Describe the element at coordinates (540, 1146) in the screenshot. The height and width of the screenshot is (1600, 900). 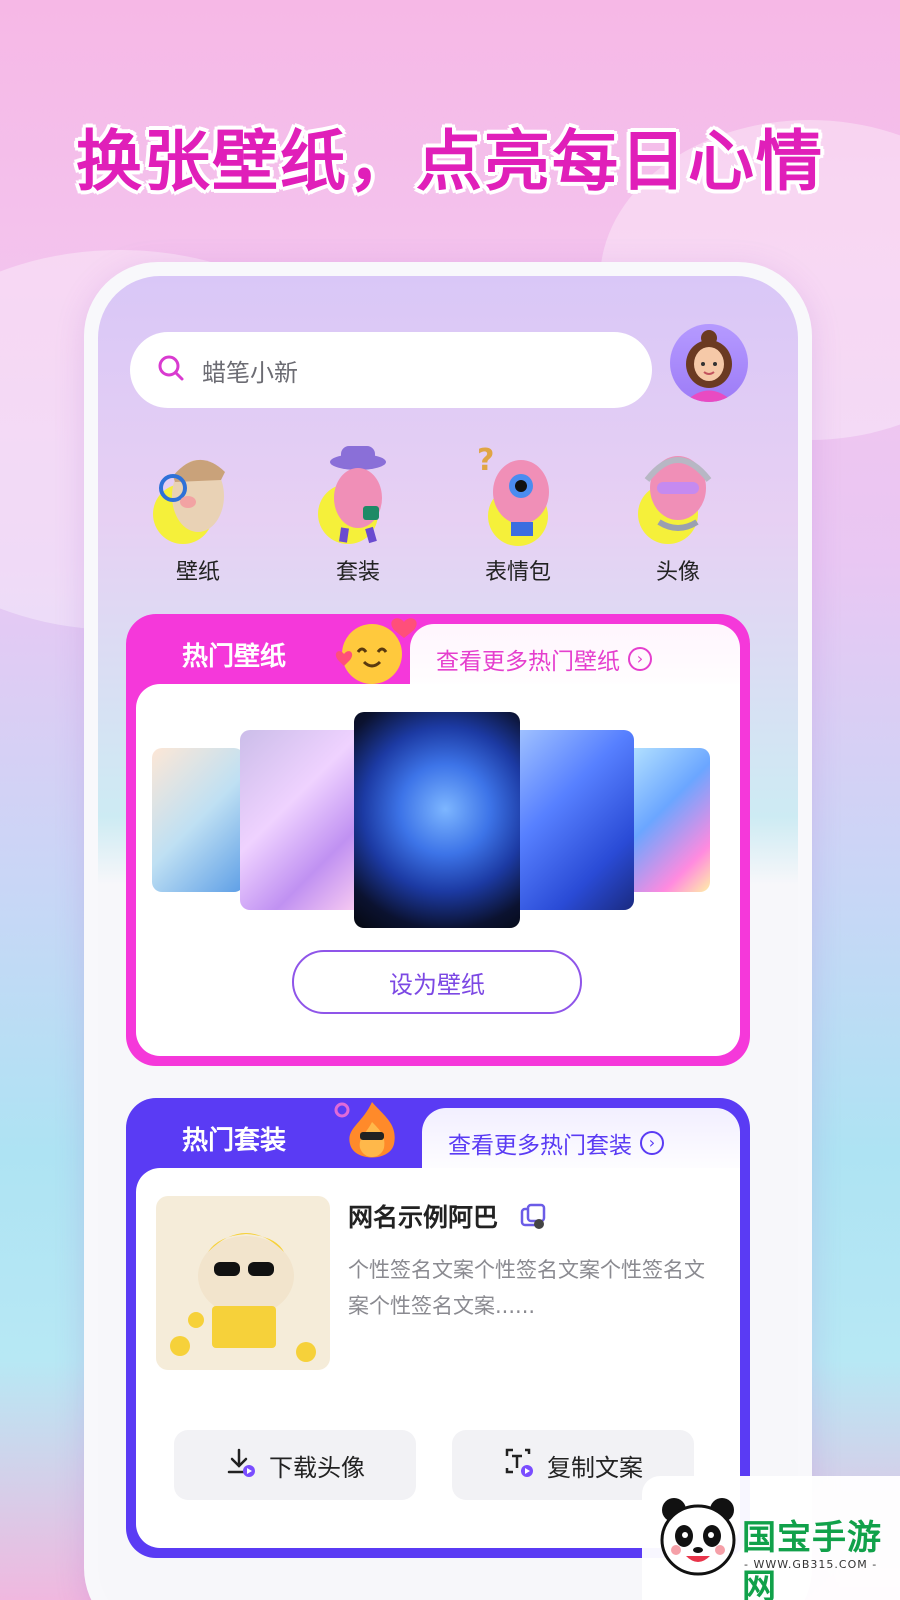
I see `more-link-text: 查看更多热门套装` at that location.